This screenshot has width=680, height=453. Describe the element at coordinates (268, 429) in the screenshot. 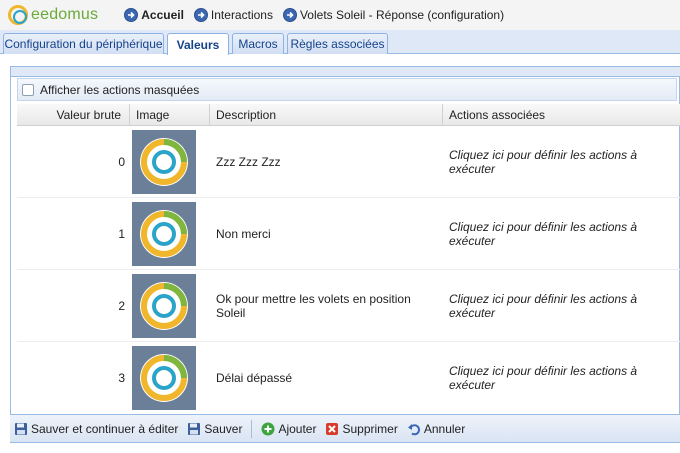

I see `plus-circle-icon` at that location.